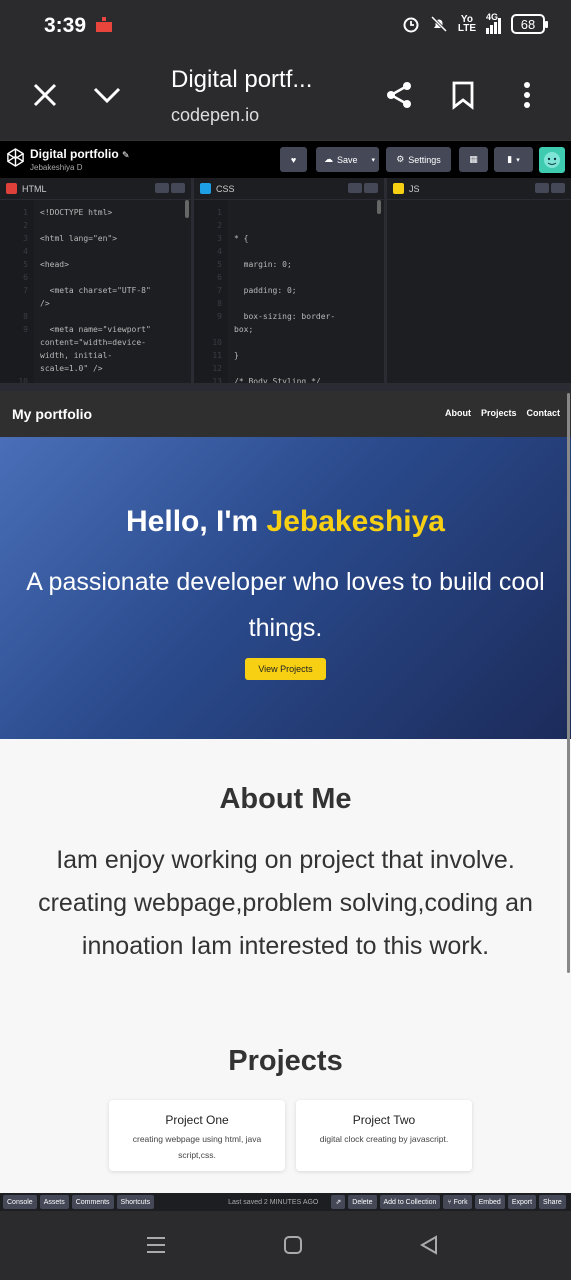 The image size is (571, 1280). I want to click on layout-grid-icon: ▦, so click(473, 159).